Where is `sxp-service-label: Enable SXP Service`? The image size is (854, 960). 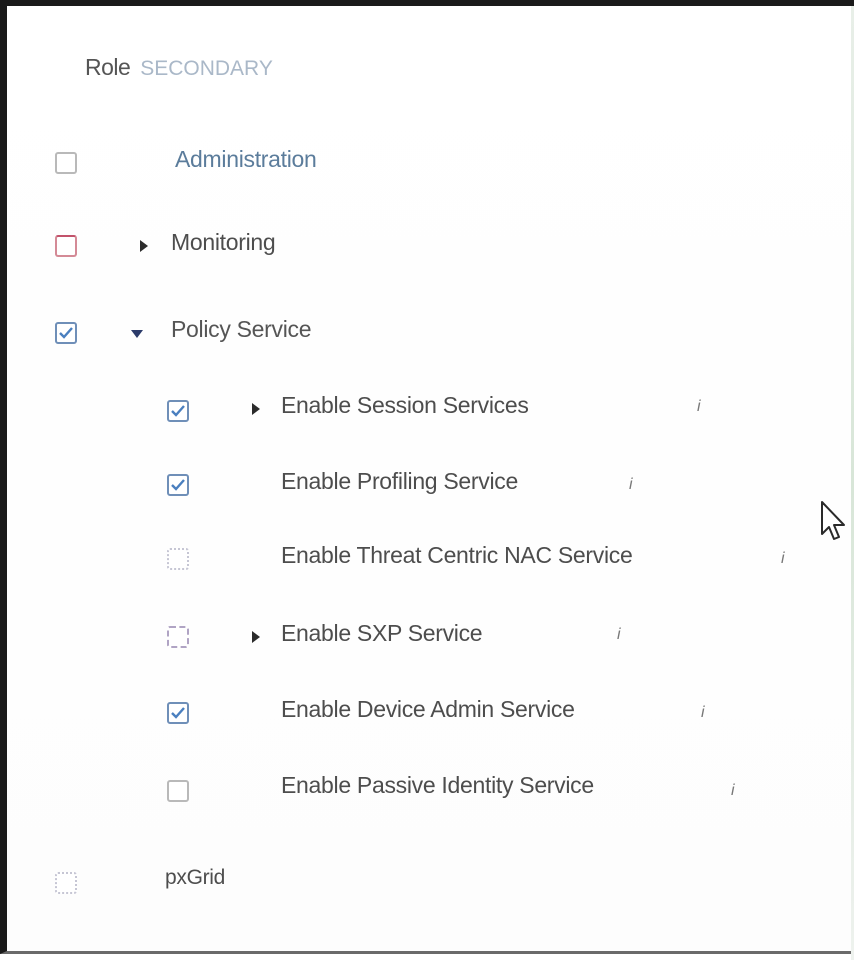 sxp-service-label: Enable SXP Service is located at coordinates (382, 633).